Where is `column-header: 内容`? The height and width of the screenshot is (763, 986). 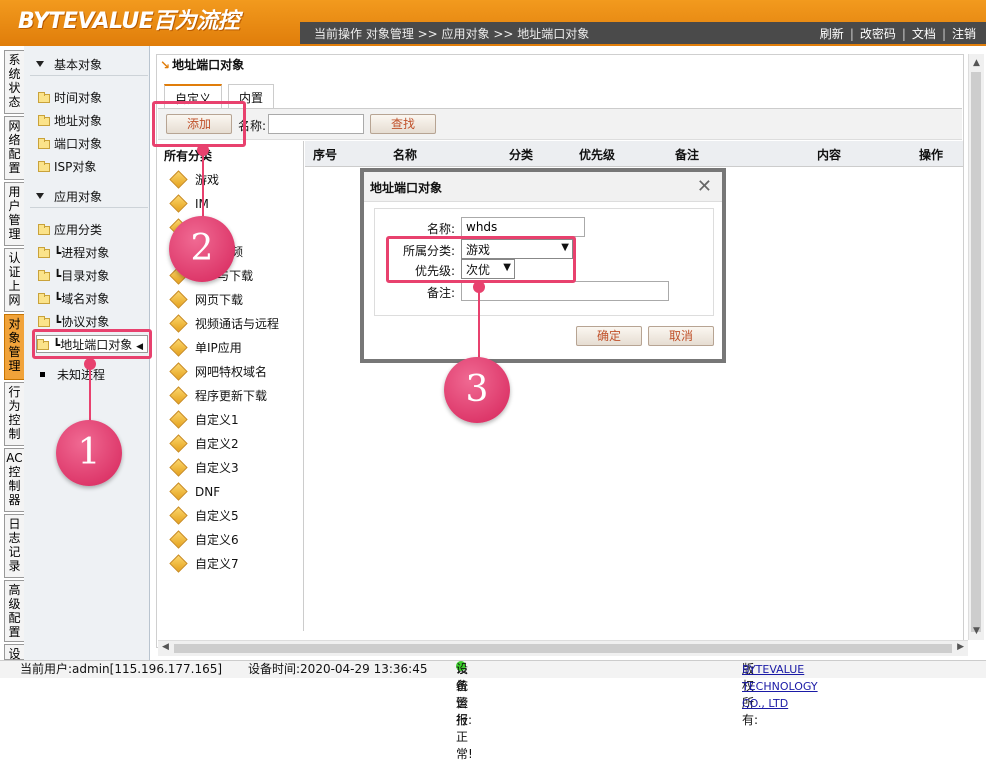 column-header: 内容 is located at coordinates (829, 155).